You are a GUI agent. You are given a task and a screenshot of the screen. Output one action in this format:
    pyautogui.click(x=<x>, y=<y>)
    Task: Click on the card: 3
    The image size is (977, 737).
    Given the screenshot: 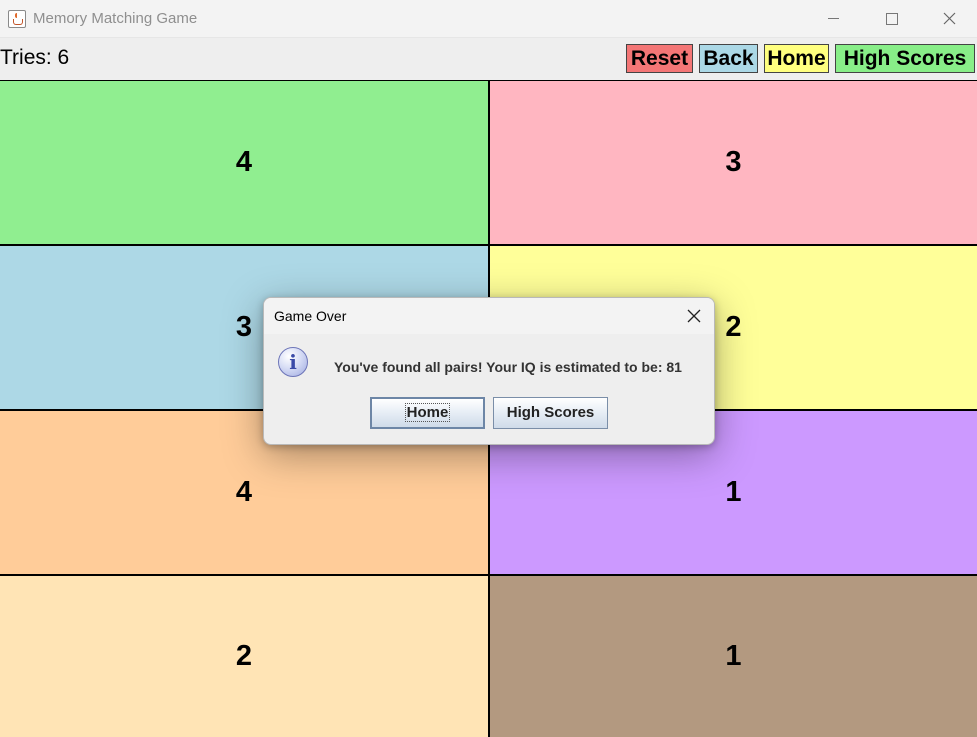 What is the action you would take?
    pyautogui.click(x=733, y=162)
    